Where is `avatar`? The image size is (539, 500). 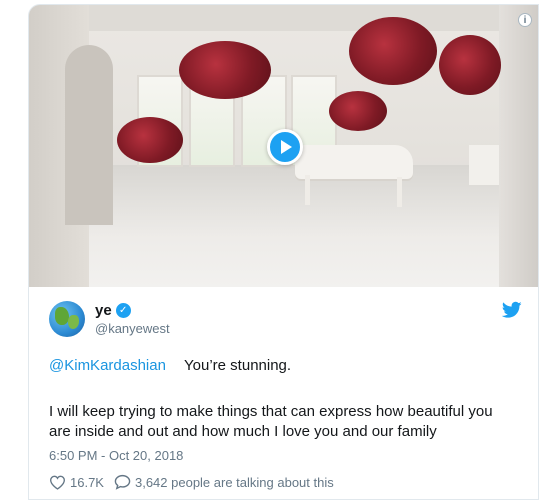 avatar is located at coordinates (67, 319).